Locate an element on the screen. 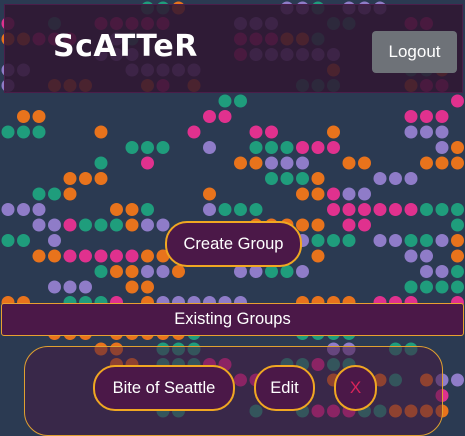 This screenshot has height=436, width=465. logout-button: Logout is located at coordinates (414, 52).